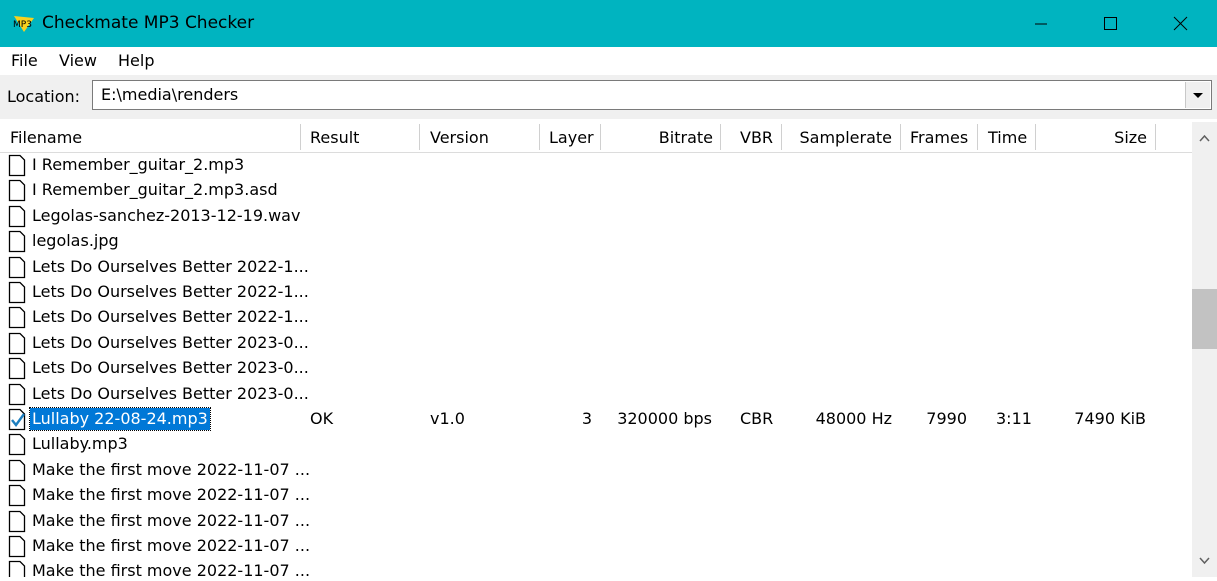 This screenshot has width=1217, height=581. Describe the element at coordinates (596, 216) in the screenshot. I see `file-row: Legolas-sanchez-2013-12-19.wav` at that location.